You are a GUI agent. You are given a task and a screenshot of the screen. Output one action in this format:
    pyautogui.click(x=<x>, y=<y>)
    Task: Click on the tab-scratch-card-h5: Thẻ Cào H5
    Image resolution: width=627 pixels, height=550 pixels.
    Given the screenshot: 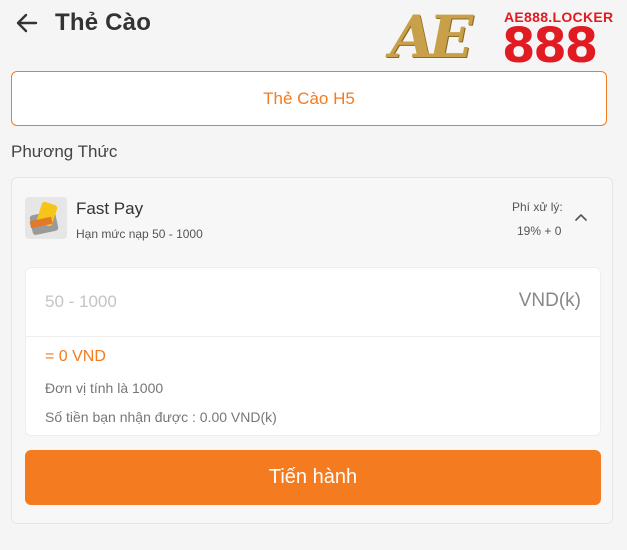 What is the action you would take?
    pyautogui.click(x=309, y=98)
    